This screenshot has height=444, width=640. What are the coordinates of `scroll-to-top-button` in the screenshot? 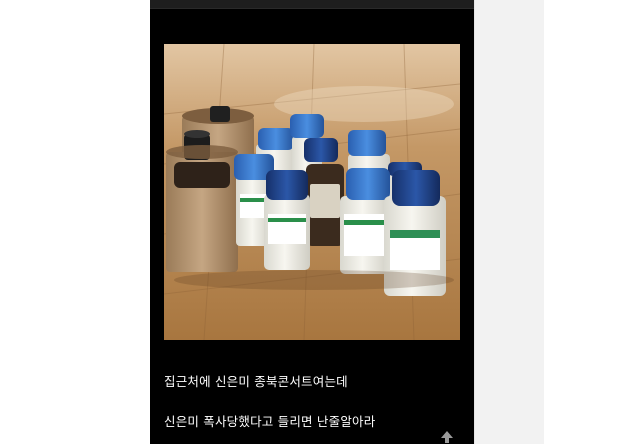 It's located at (447, 436).